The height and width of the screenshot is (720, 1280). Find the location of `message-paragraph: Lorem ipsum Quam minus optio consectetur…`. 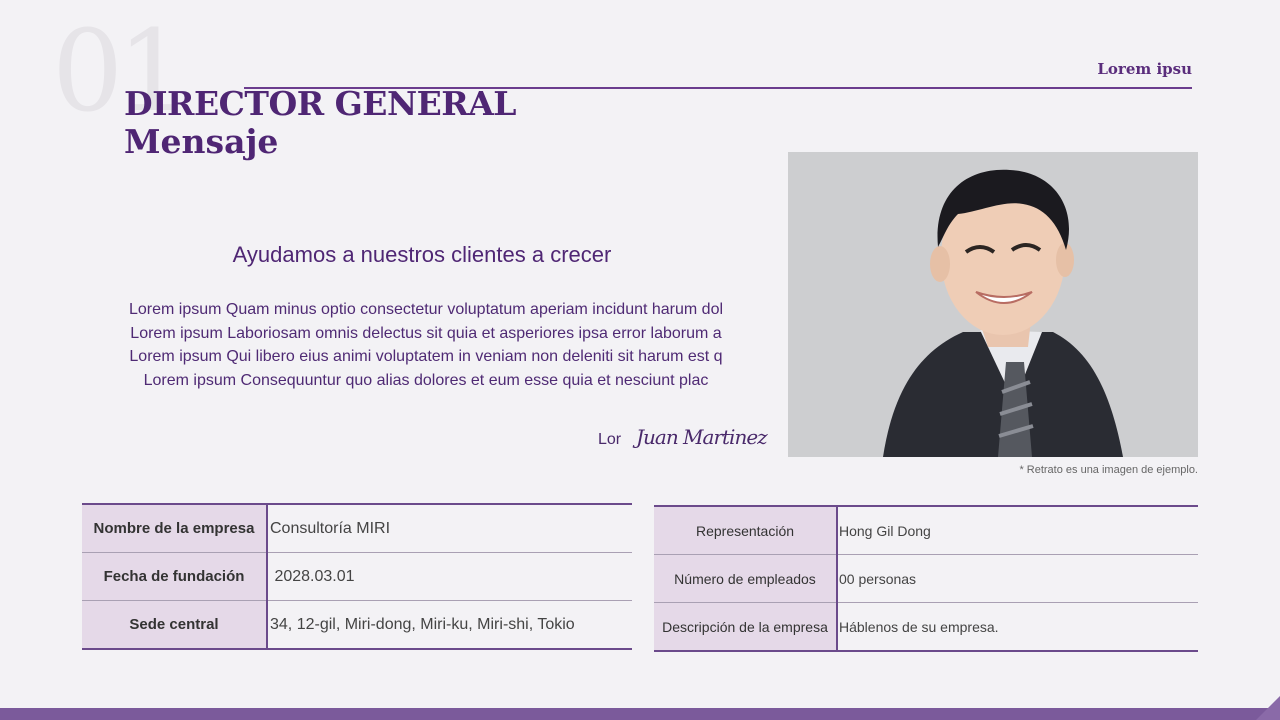

message-paragraph: Lorem ipsum Quam minus optio consectetur… is located at coordinates (426, 345).